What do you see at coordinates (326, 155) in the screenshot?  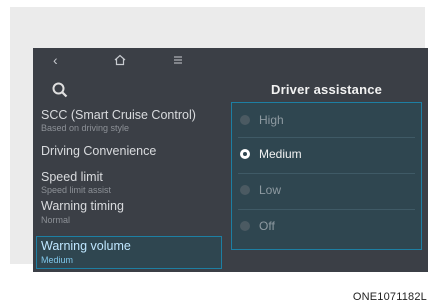 I see `option-medium: Medium` at bounding box center [326, 155].